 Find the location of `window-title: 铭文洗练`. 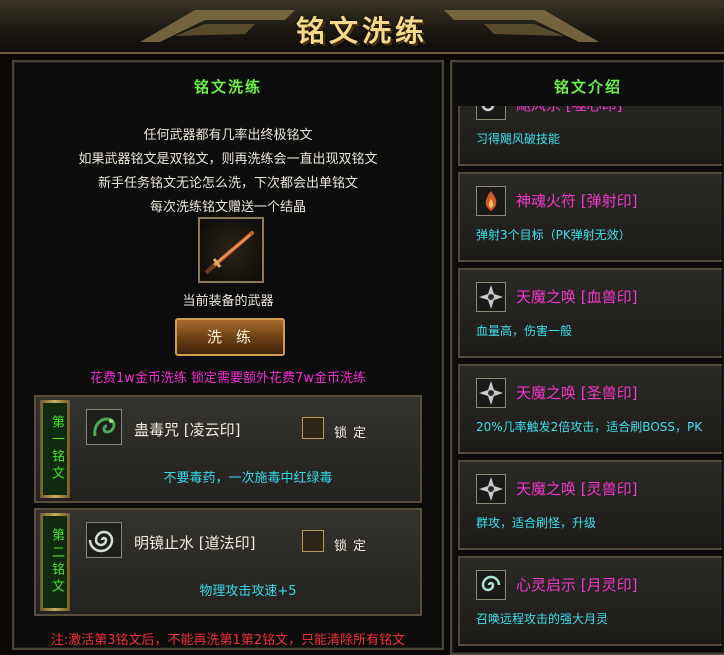

window-title: 铭文洗练 is located at coordinates (361, 31).